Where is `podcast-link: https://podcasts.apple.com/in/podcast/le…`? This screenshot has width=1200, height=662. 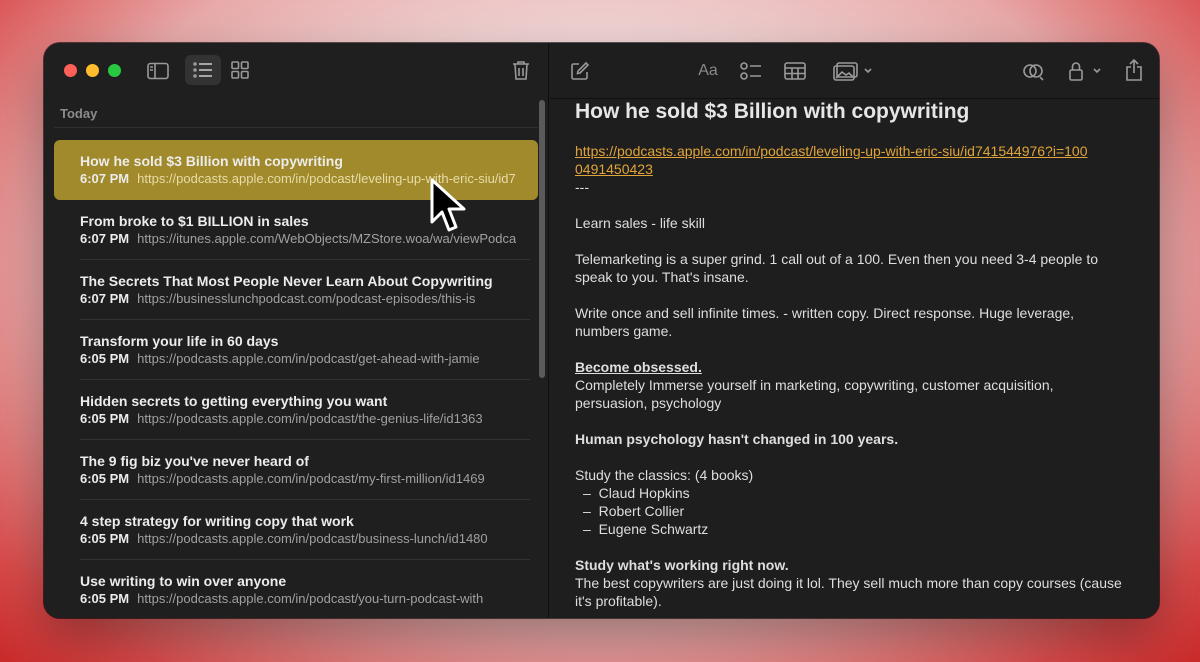 podcast-link: https://podcasts.apple.com/in/podcast/le… is located at coordinates (835, 160).